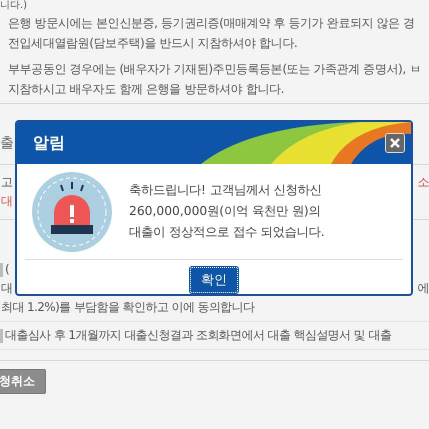  I want to click on dialog-message: 축하드립니다! 고객님께서 신청하신, so click(226, 190).